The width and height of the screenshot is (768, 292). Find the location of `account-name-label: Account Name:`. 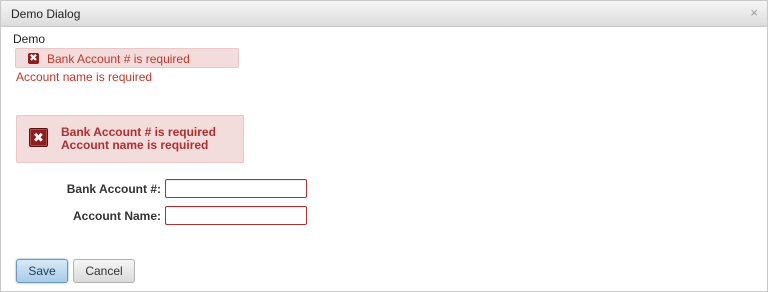

account-name-label: Account Name: is located at coordinates (116, 216).